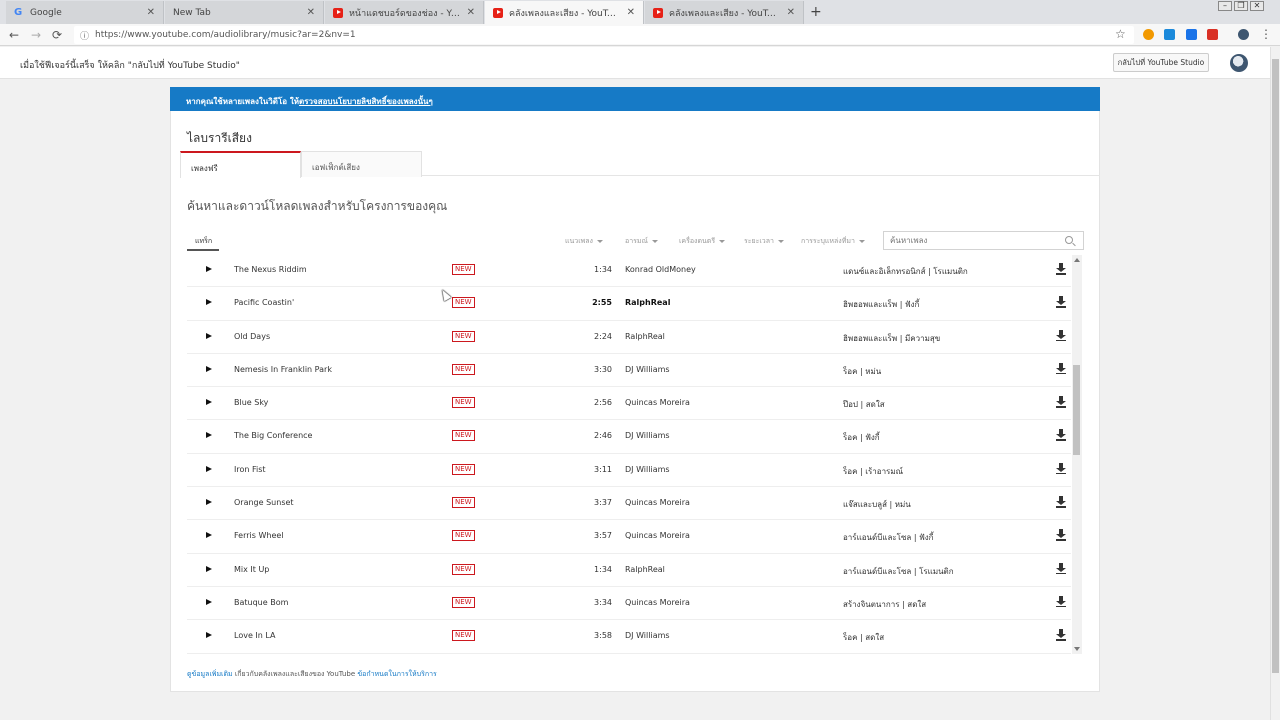  Describe the element at coordinates (969, 240) in the screenshot. I see `search-input` at that location.